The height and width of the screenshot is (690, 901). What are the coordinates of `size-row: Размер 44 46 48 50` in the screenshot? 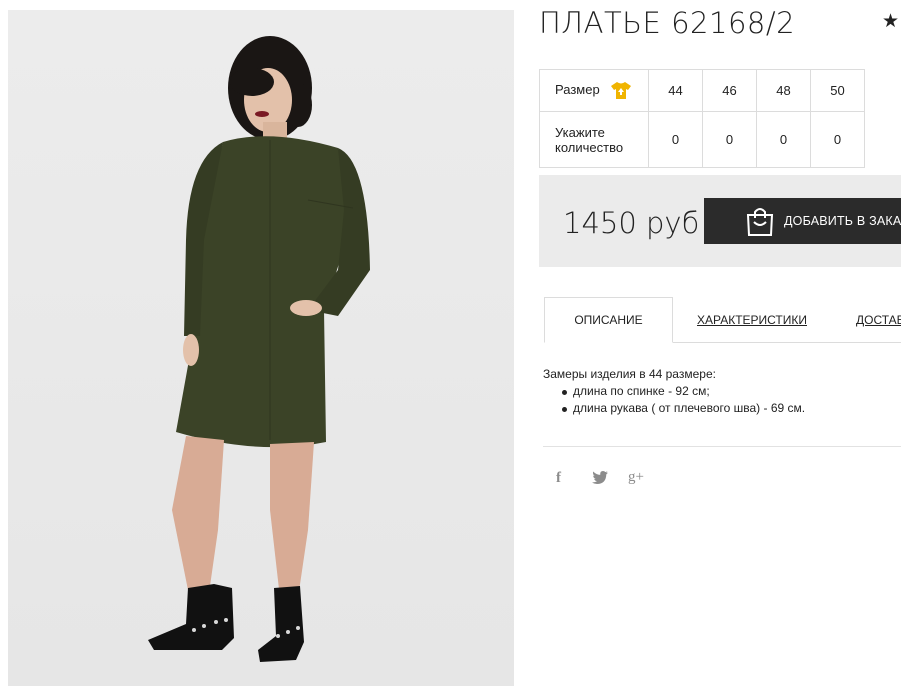 It's located at (702, 90).